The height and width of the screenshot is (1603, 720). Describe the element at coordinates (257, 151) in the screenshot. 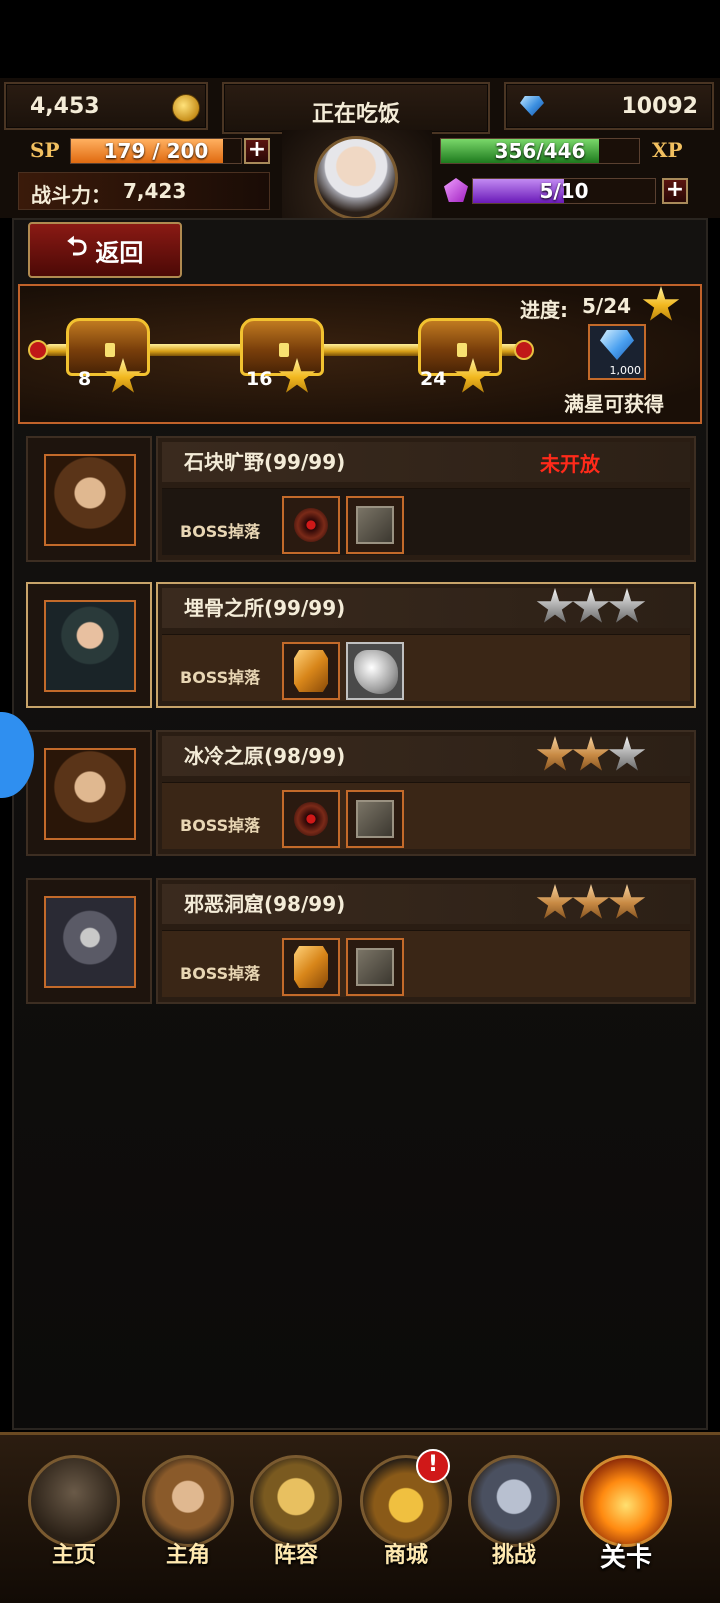

I see `sp-plus-button: +` at that location.